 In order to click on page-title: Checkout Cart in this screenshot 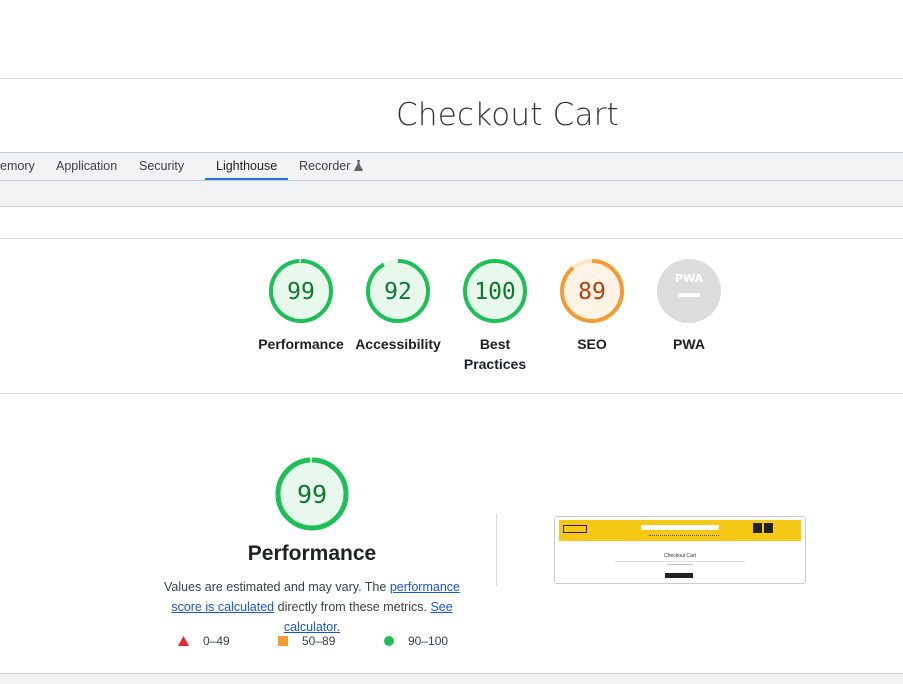, I will do `click(508, 115)`.